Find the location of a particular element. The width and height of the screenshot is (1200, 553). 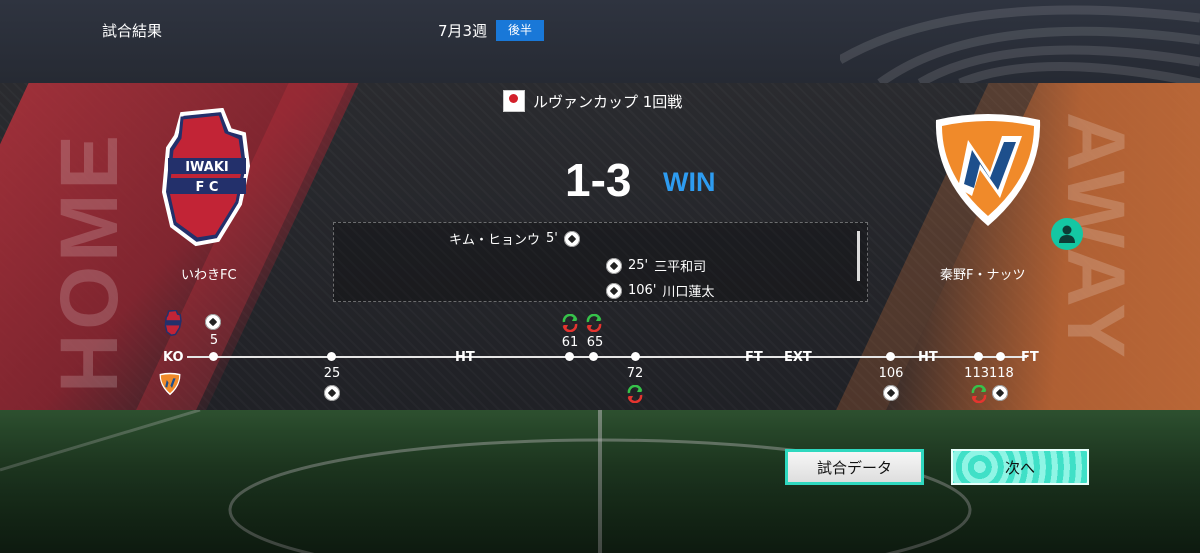

scorer-name: 川口蓮太 is located at coordinates (688, 292).